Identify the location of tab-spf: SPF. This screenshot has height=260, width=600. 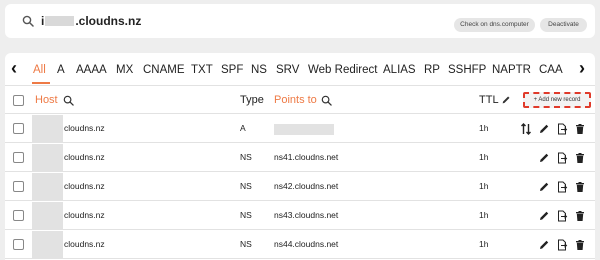
(232, 70).